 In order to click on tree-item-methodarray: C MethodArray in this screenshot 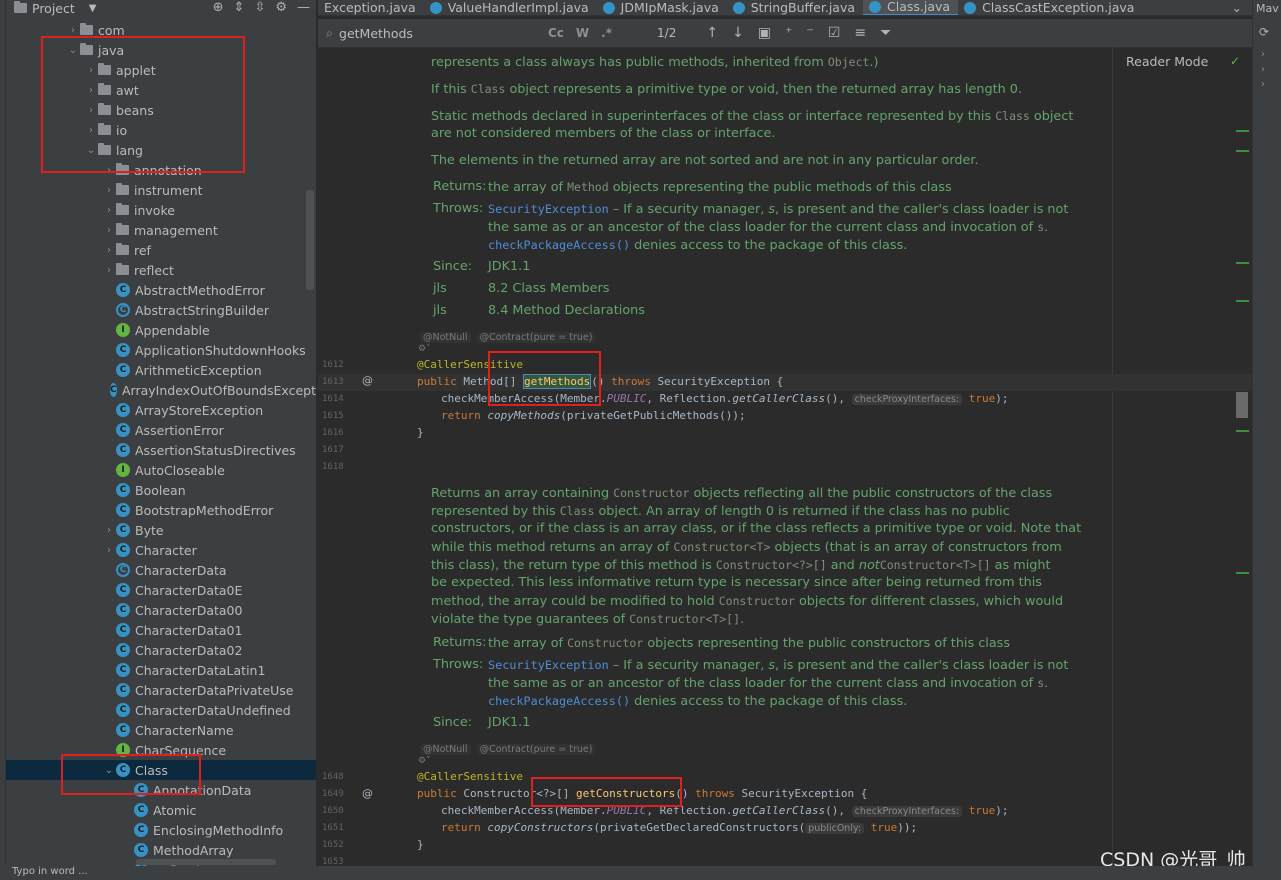, I will do `click(161, 850)`.